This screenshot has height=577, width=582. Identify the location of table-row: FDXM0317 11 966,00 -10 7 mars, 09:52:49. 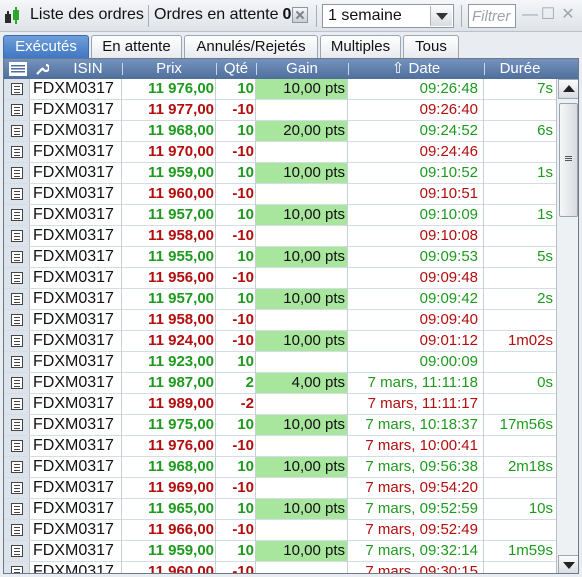
(280, 530).